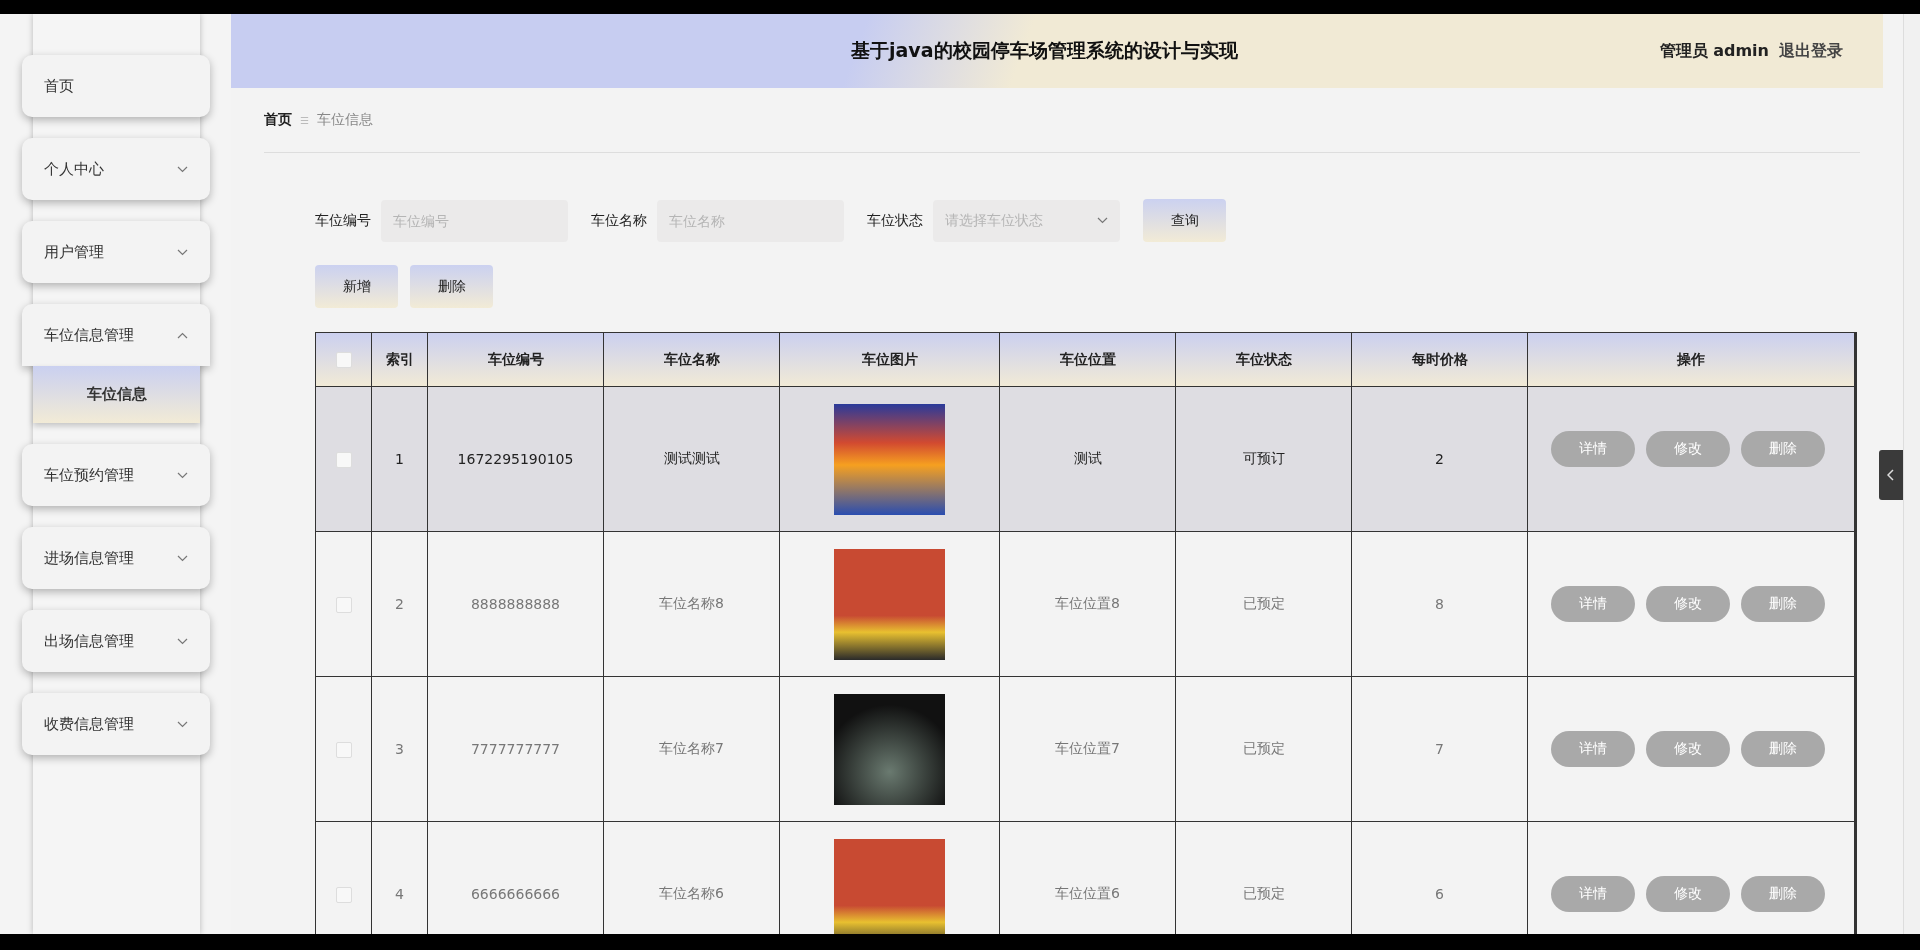 The width and height of the screenshot is (1920, 950). What do you see at coordinates (889, 359) in the screenshot?
I see `column-header: 车位图片` at bounding box center [889, 359].